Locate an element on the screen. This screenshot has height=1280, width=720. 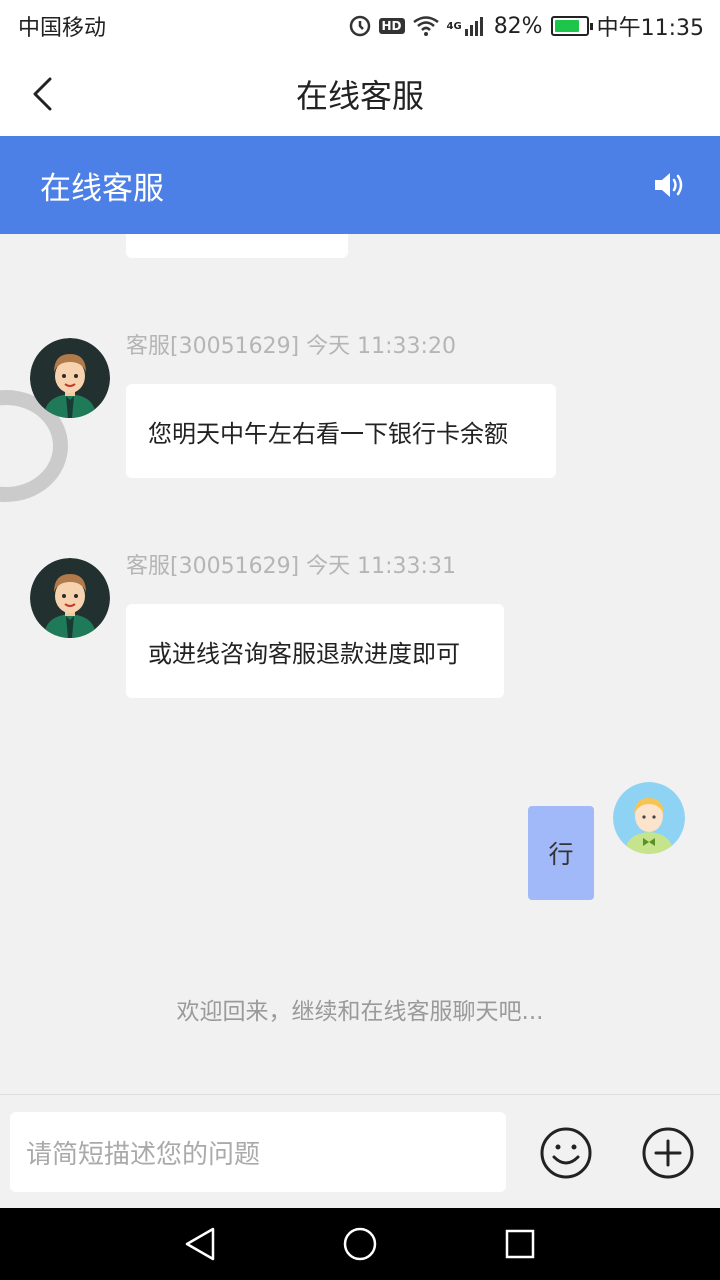
message-bubble-partial is located at coordinates (237, 246).